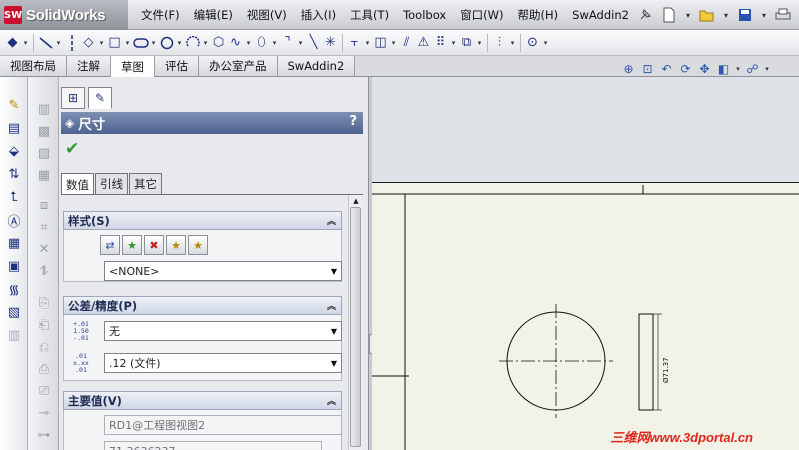  What do you see at coordinates (538, 15) in the screenshot?
I see `menu-help: 帮助(H)` at bounding box center [538, 15].